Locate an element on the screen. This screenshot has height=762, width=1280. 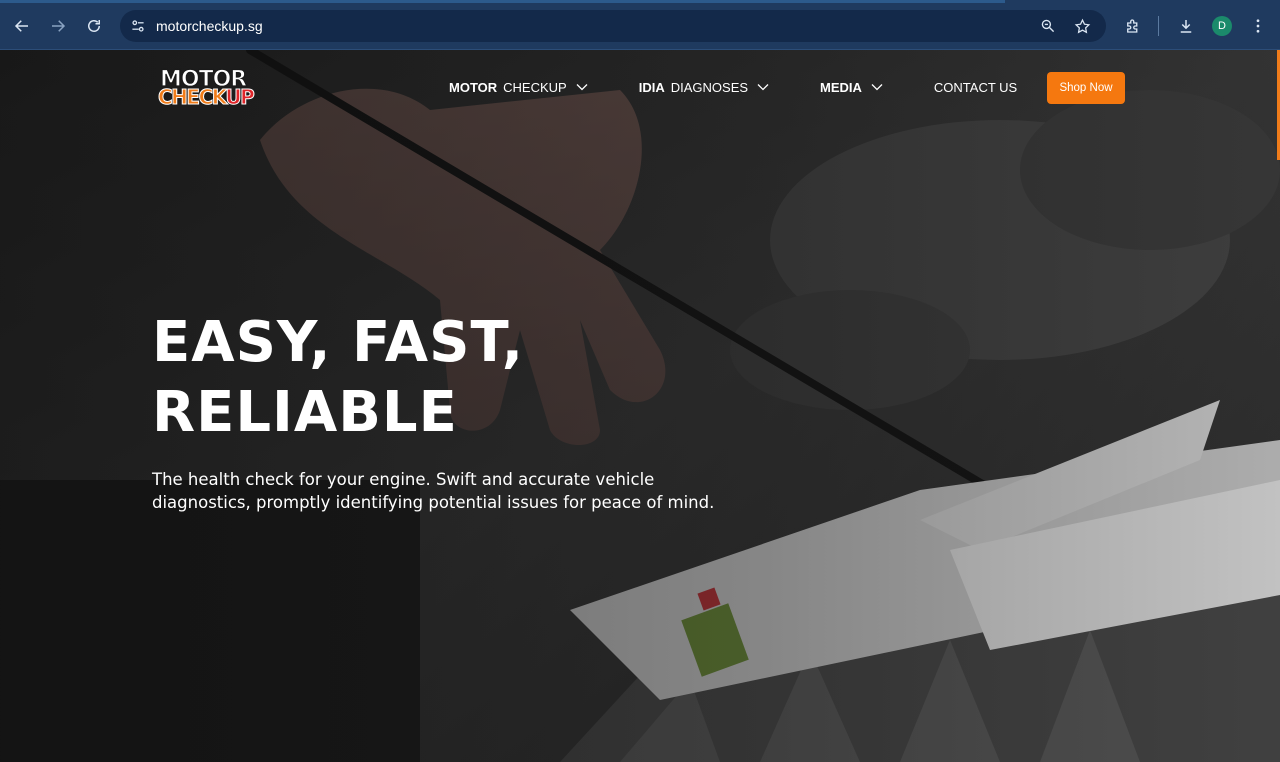
nav-idia-diagnoses: IDIA DIAGNOSES is located at coordinates (704, 87).